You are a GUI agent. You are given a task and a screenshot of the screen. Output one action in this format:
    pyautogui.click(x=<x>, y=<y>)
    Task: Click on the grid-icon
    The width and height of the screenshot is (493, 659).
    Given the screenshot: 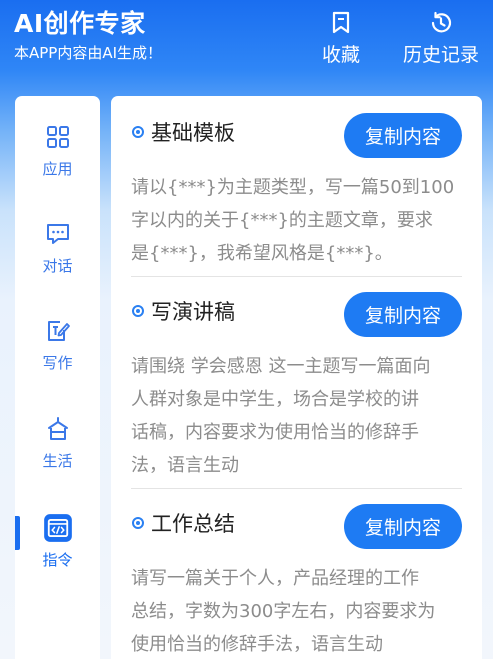 What is the action you would take?
    pyautogui.click(x=57, y=137)
    